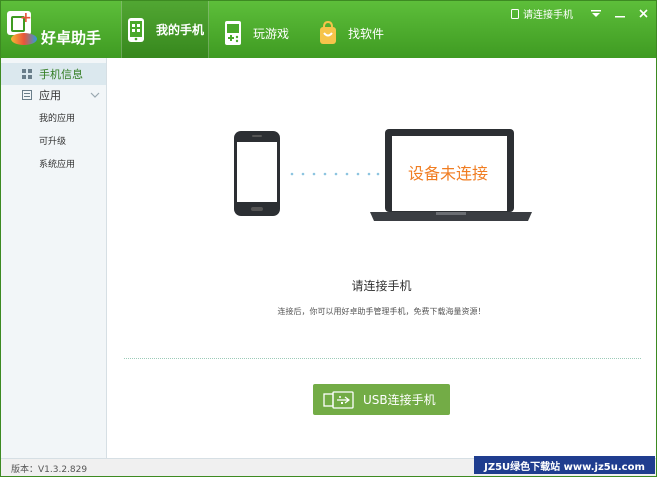 The height and width of the screenshot is (477, 657). What do you see at coordinates (382, 358) in the screenshot?
I see `content-divider` at bounding box center [382, 358].